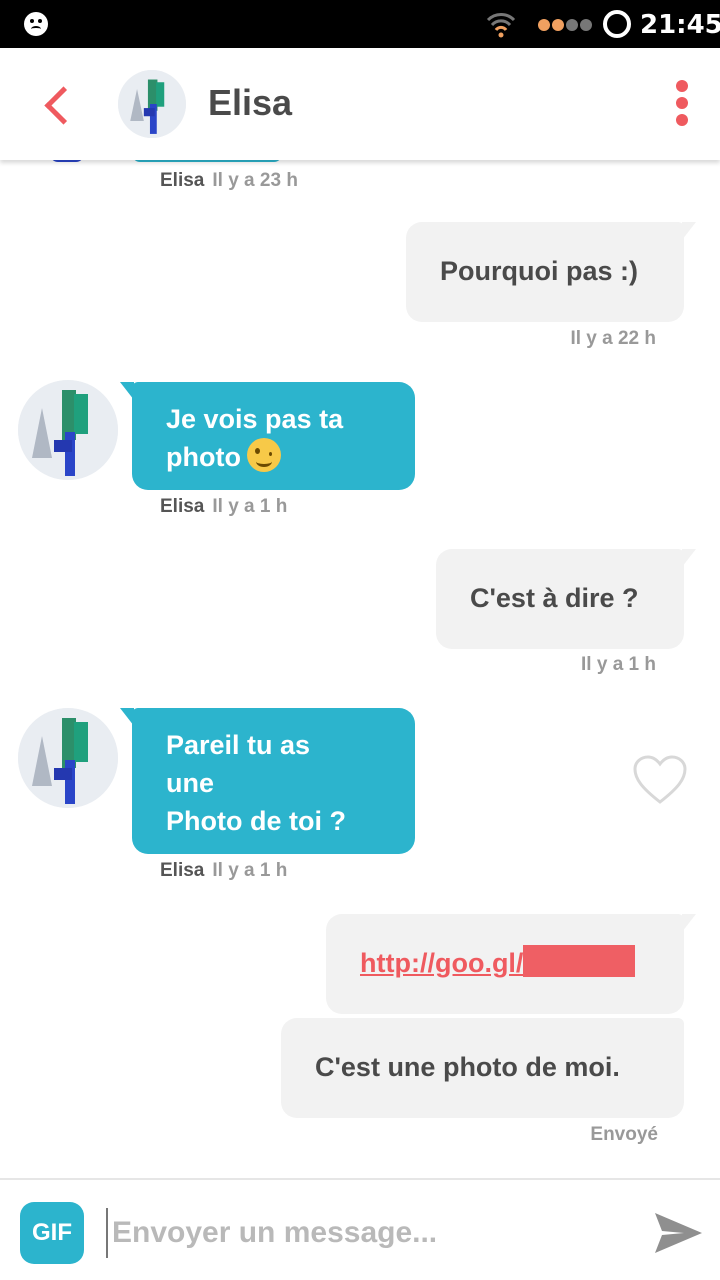 The height and width of the screenshot is (1280, 720). Describe the element at coordinates (613, 338) in the screenshot. I see `message-time: Il y a 22 h` at that location.